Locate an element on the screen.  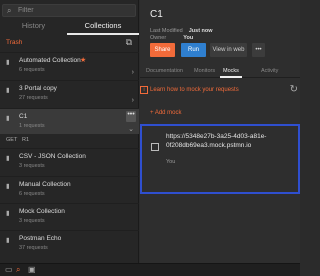
collection-title: C1 is located at coordinates (156, 14).